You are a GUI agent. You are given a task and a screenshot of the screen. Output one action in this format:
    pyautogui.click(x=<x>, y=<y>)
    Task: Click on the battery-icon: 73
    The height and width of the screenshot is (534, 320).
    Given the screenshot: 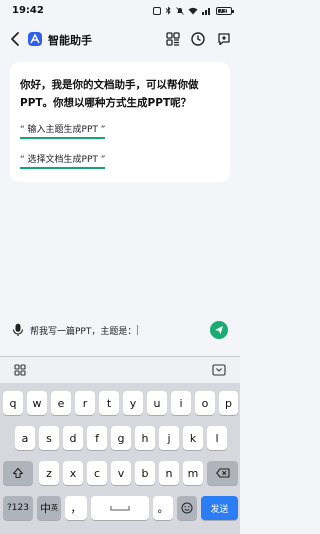 What is the action you would take?
    pyautogui.click(x=225, y=10)
    